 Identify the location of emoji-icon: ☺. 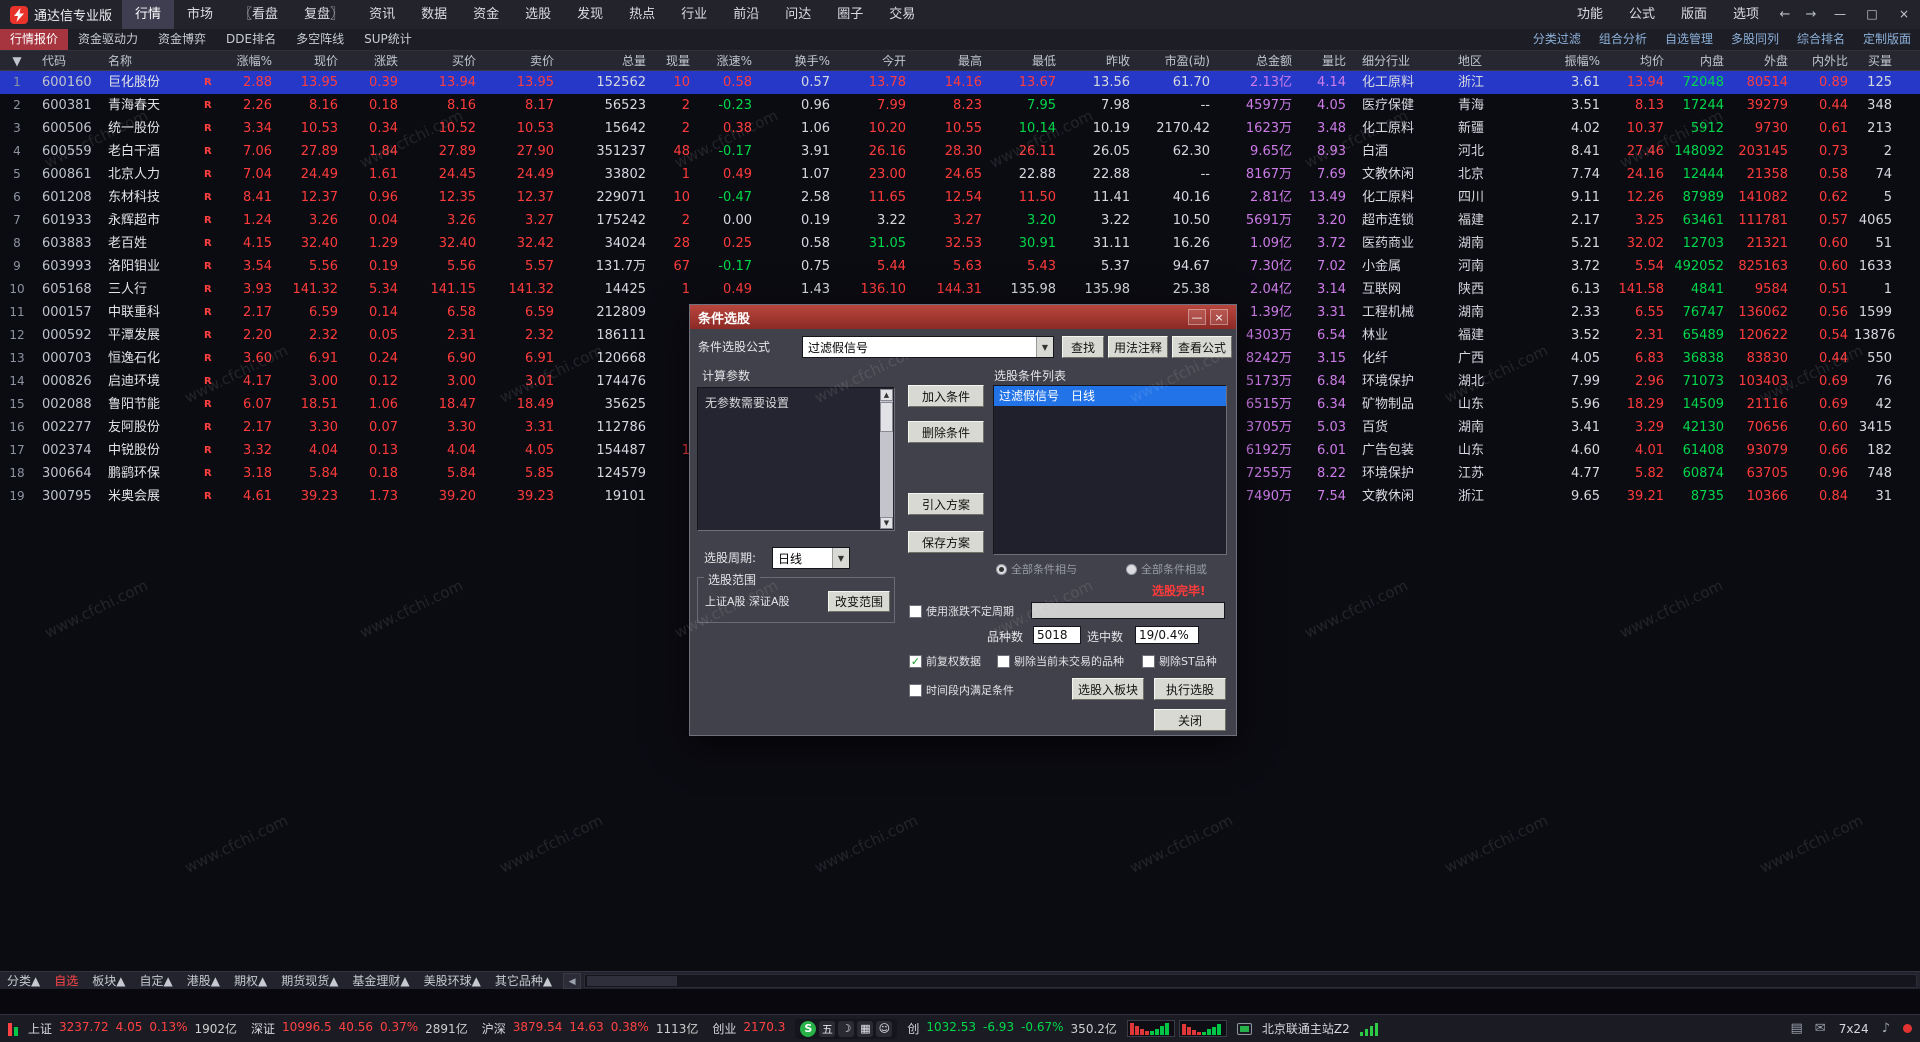
(884, 1028).